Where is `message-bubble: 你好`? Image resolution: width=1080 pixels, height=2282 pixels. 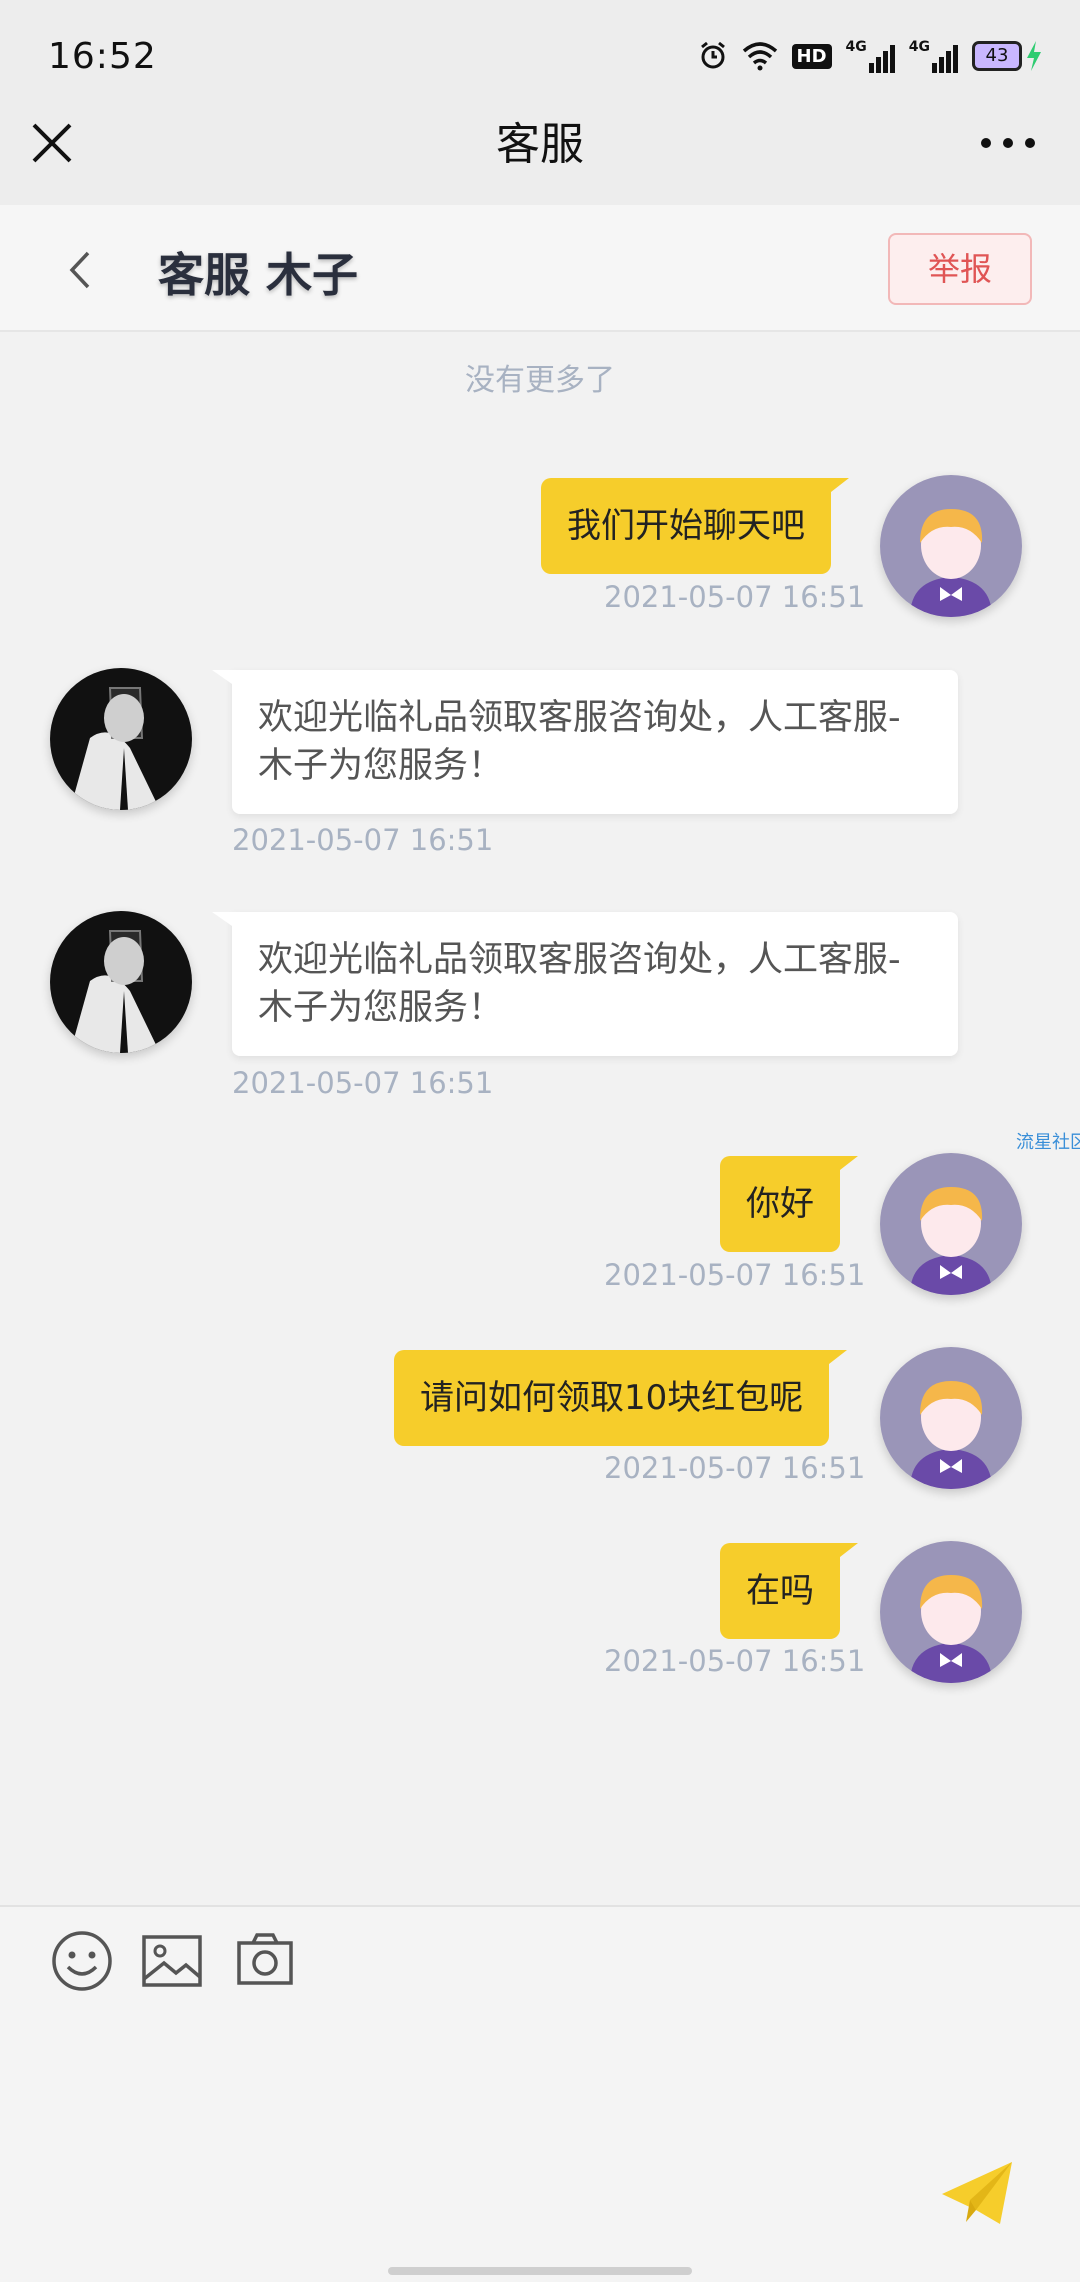 message-bubble: 你好 is located at coordinates (789, 1204).